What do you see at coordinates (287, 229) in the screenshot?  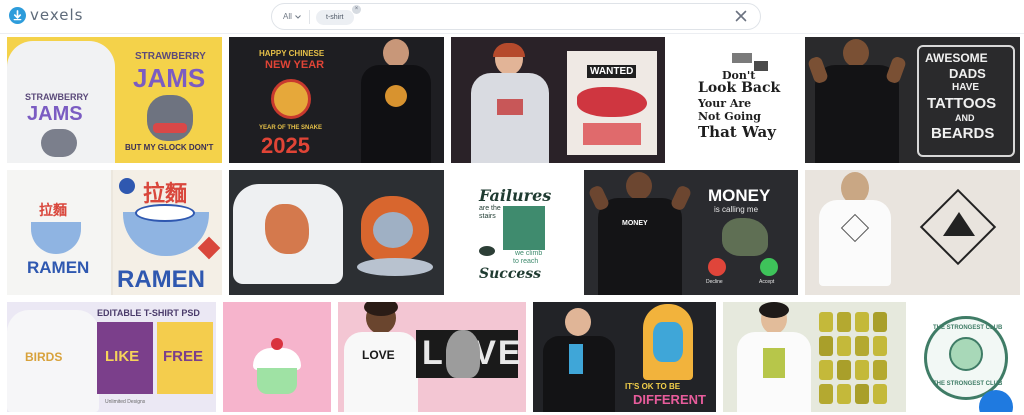 I see `dragon-graphic` at bounding box center [287, 229].